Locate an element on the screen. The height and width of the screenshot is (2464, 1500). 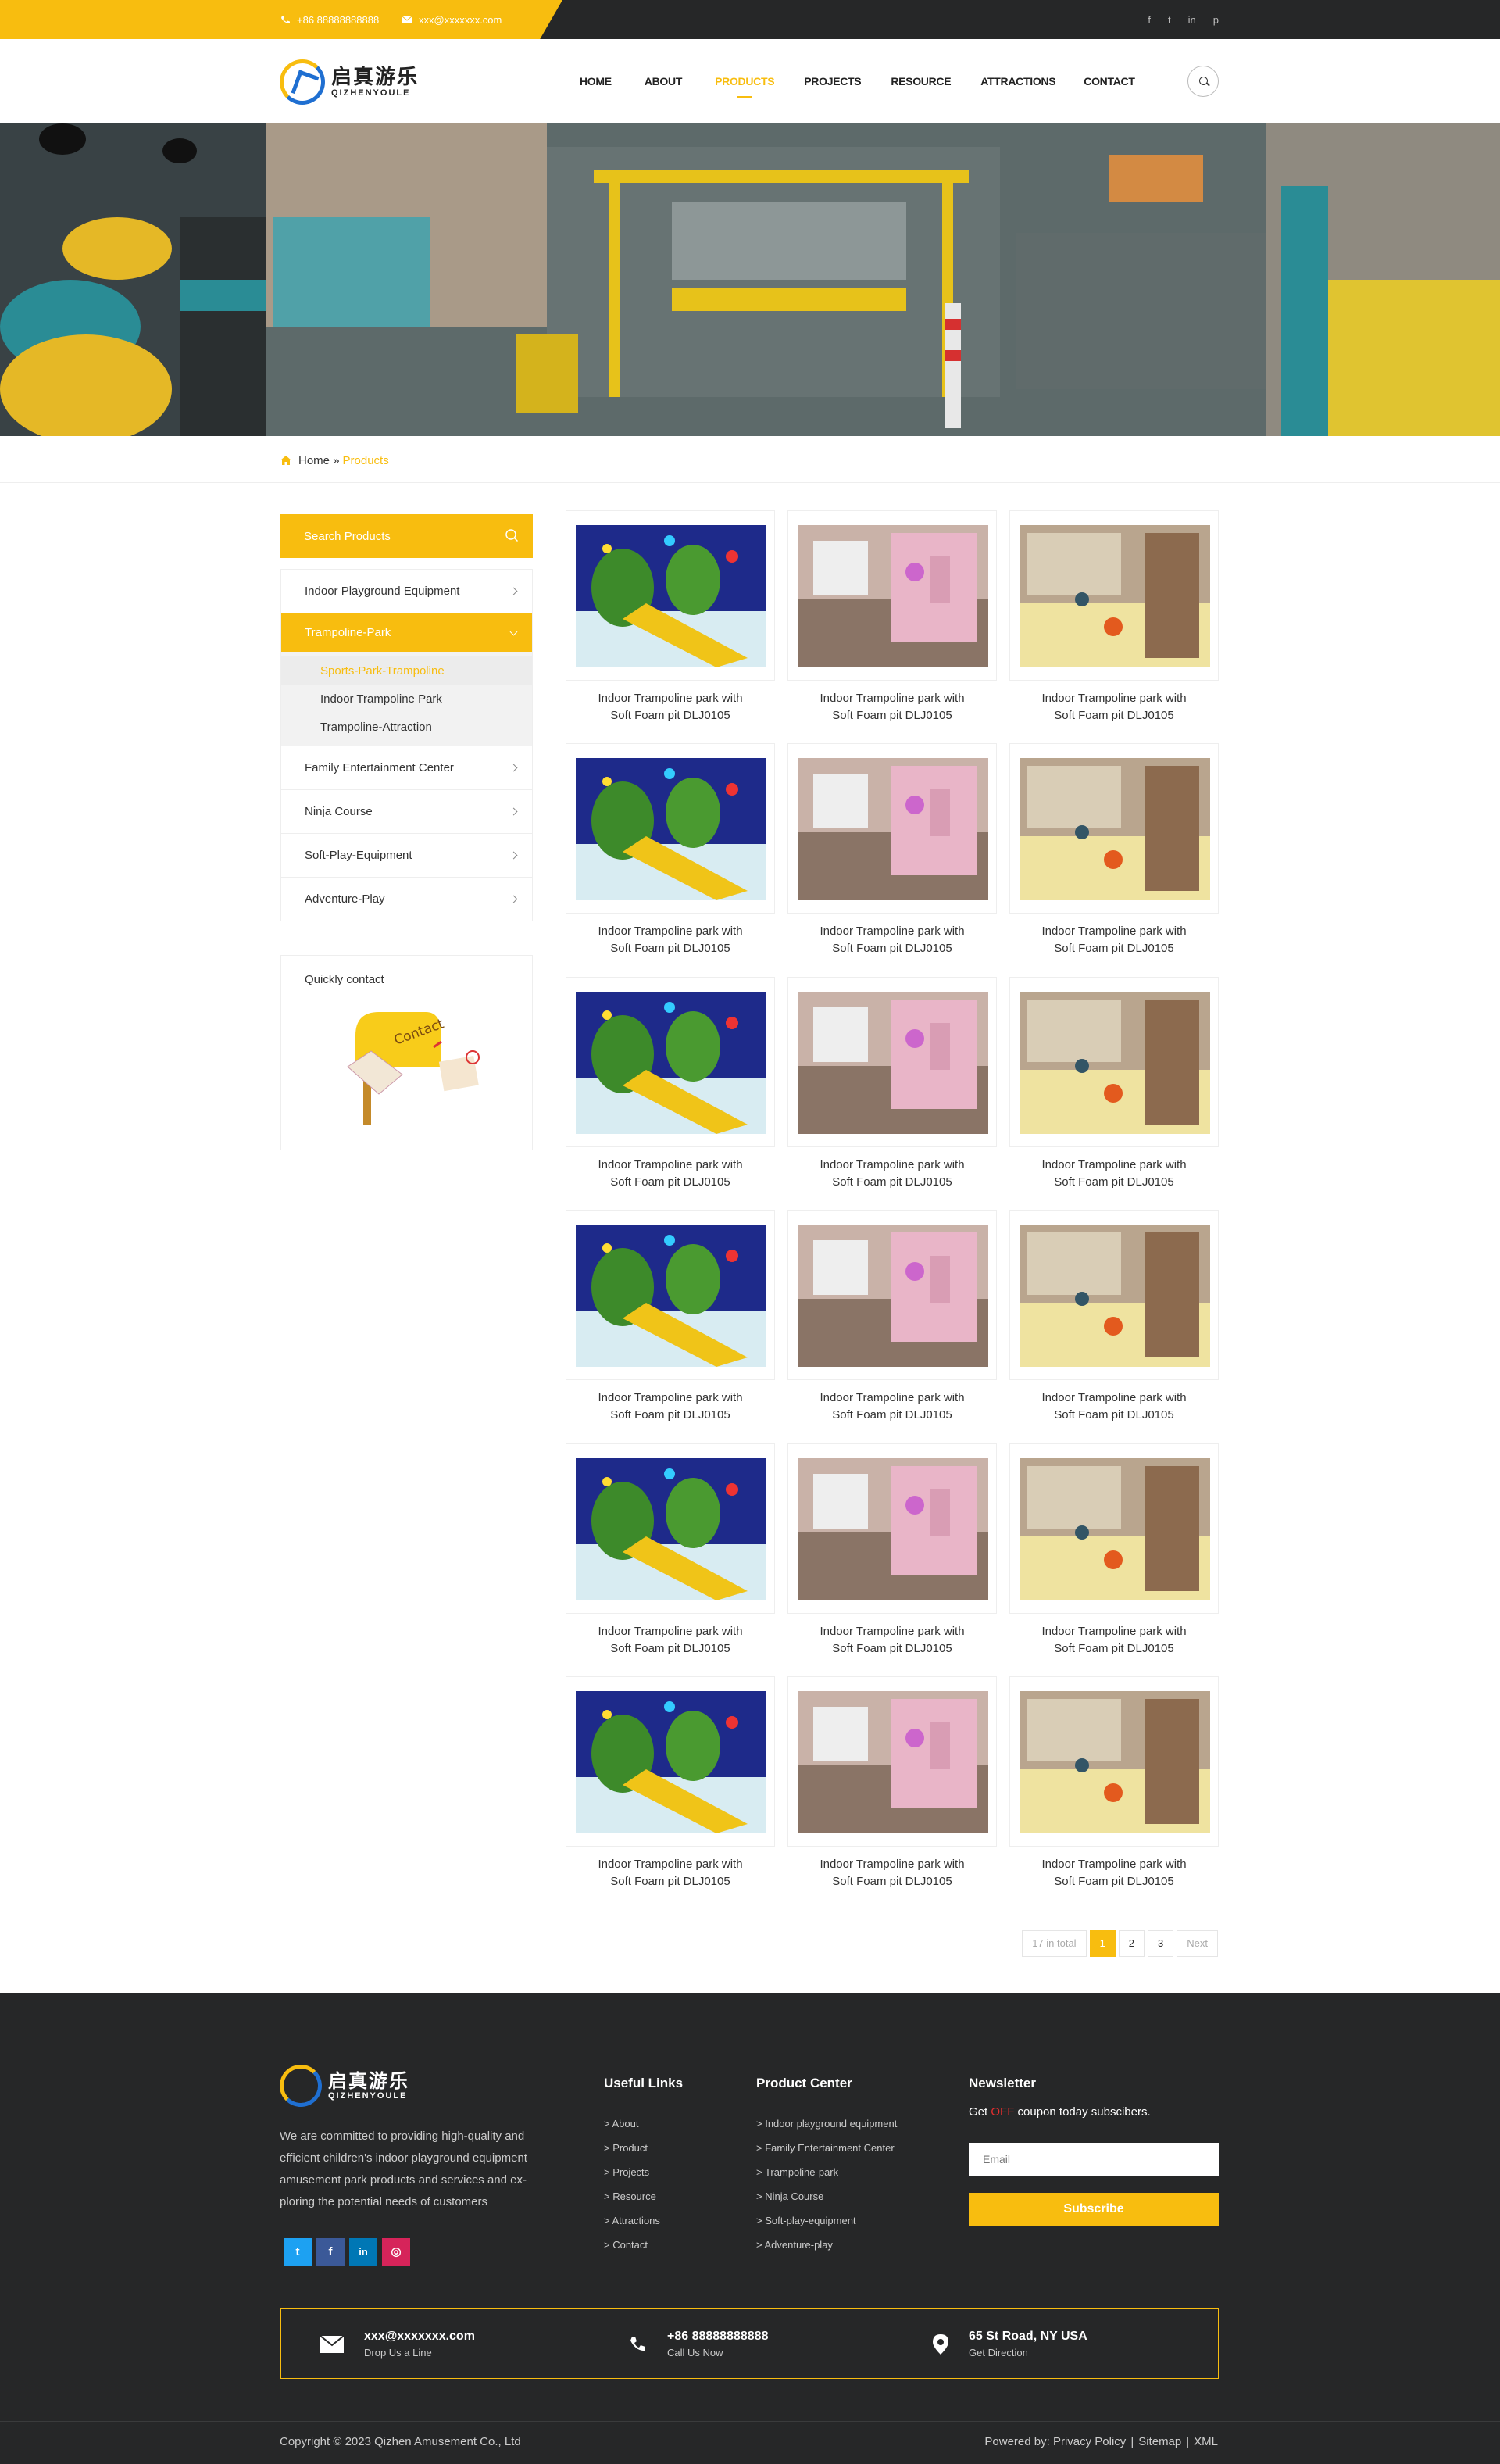
sidebar-item-indoor-playground: Indoor Playground Equipment is located at coordinates (407, 591).